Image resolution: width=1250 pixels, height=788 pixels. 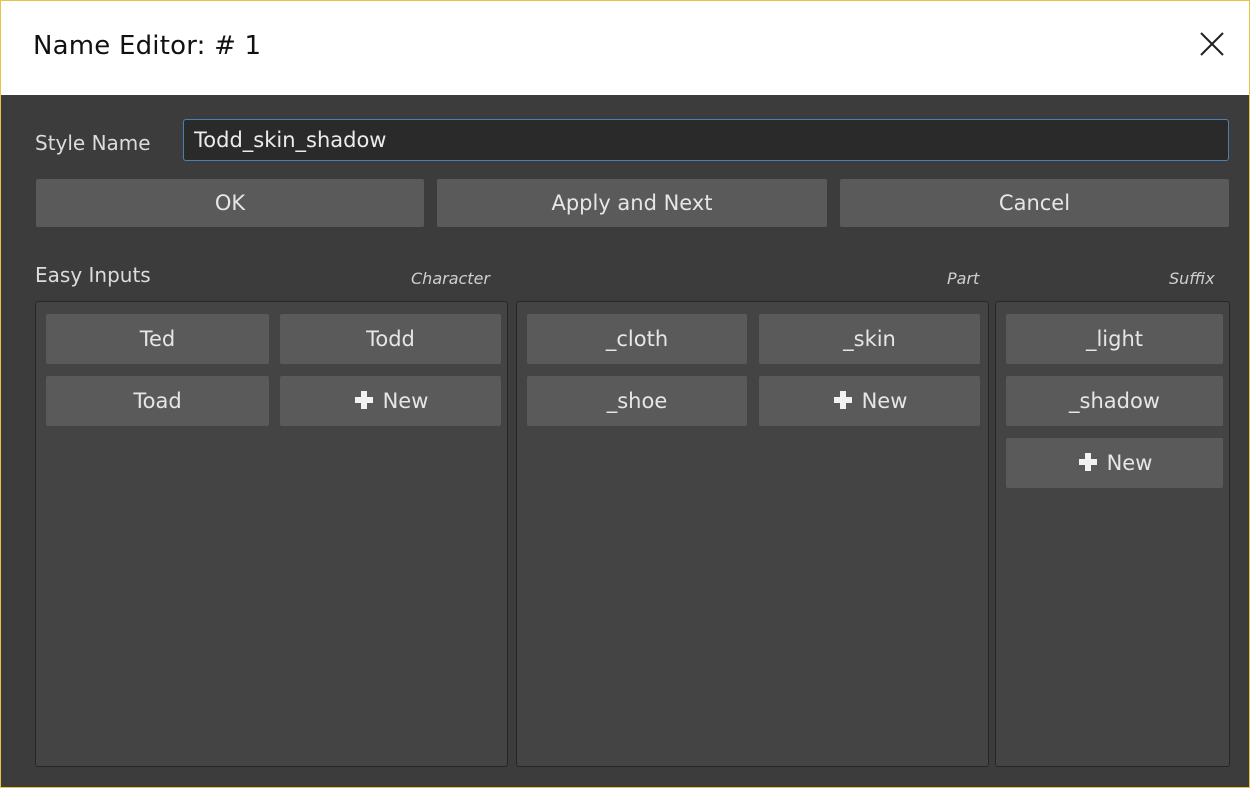 I want to click on suffix-column-label: Suffix, so click(x=1192, y=278).